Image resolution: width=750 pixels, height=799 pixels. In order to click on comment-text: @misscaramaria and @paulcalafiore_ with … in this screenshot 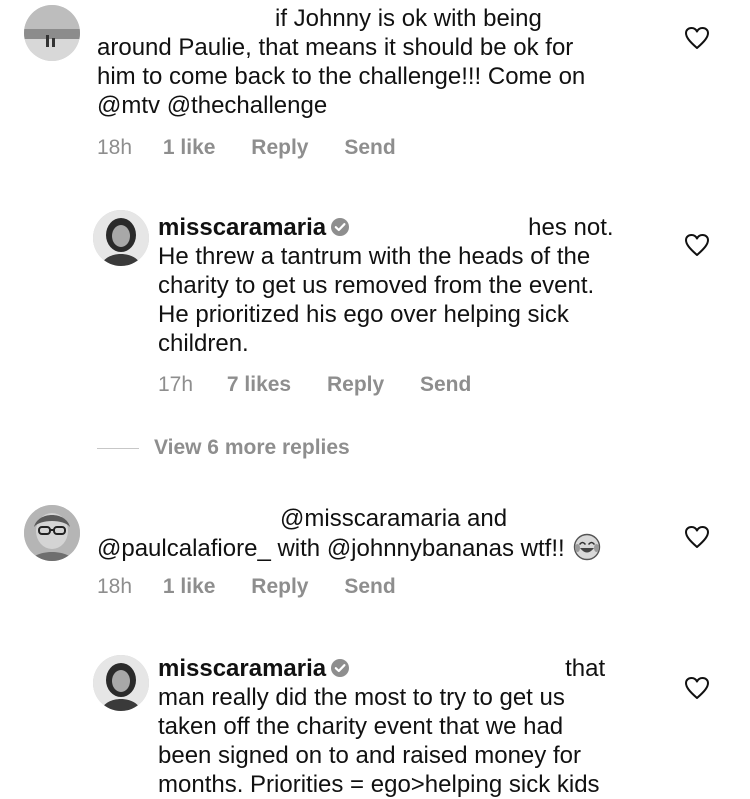, I will do `click(349, 533)`.